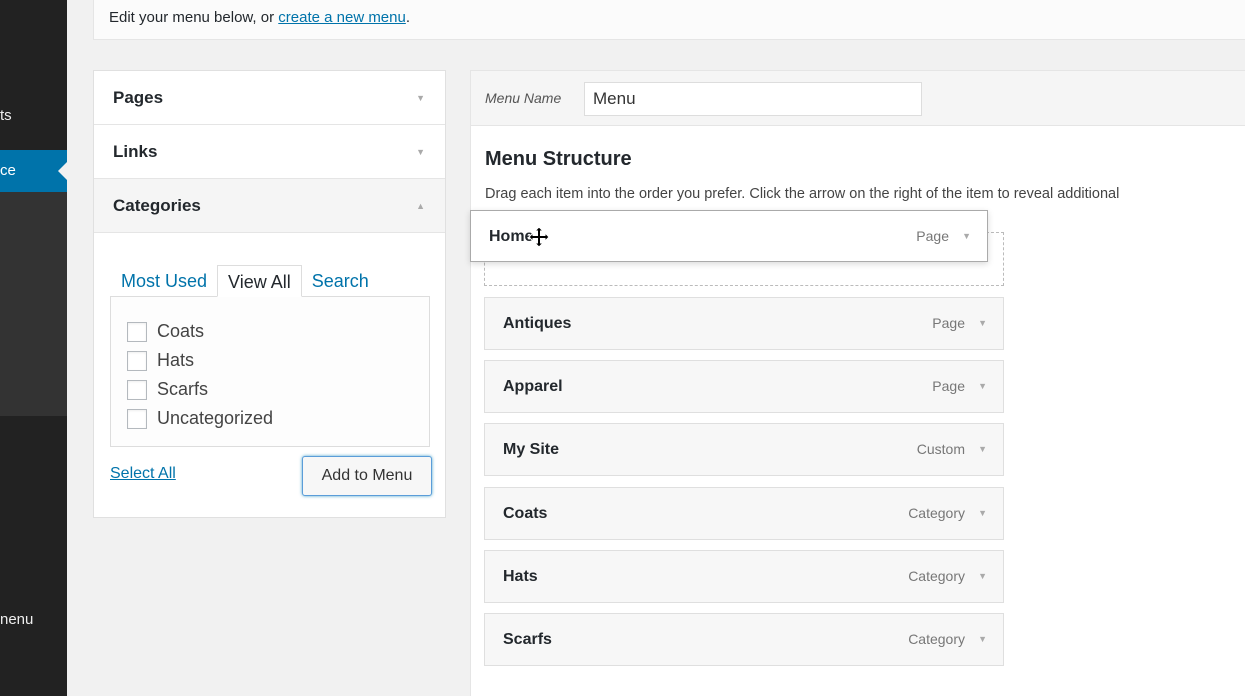 The height and width of the screenshot is (696, 1245). Describe the element at coordinates (753, 99) in the screenshot. I see `menu-name-input: Menu` at that location.